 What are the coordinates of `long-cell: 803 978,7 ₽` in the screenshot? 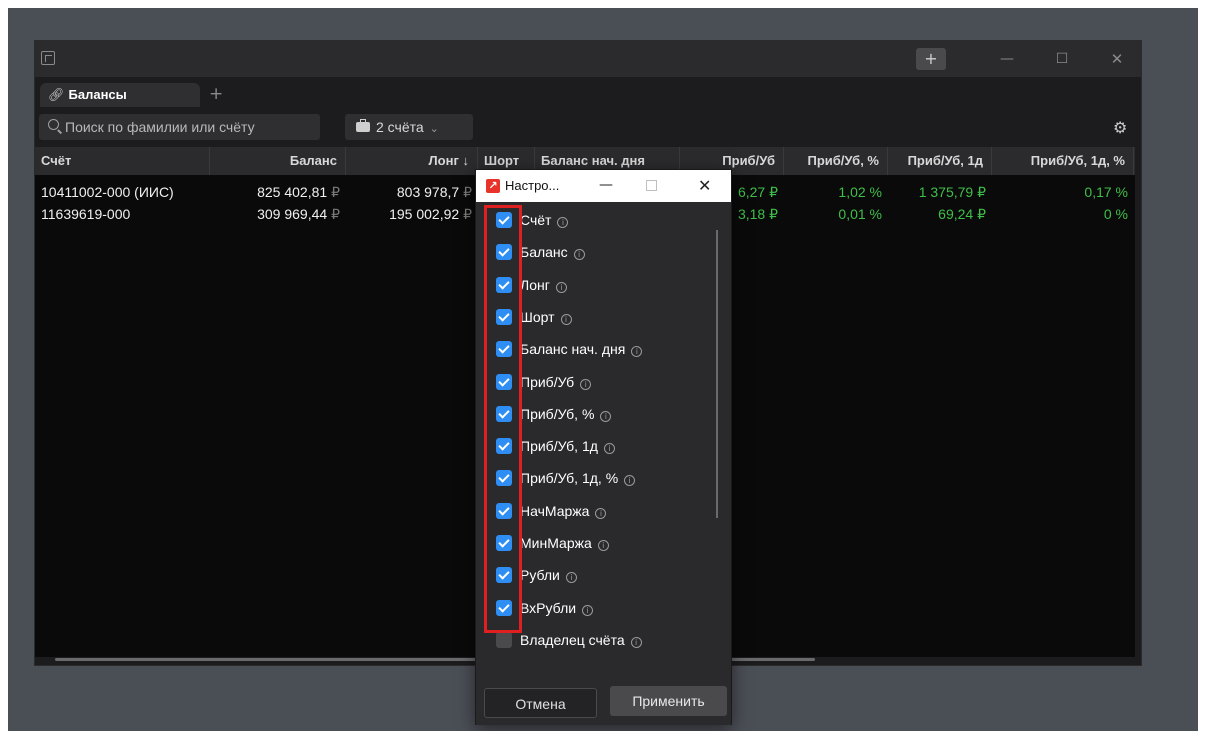 It's located at (412, 192).